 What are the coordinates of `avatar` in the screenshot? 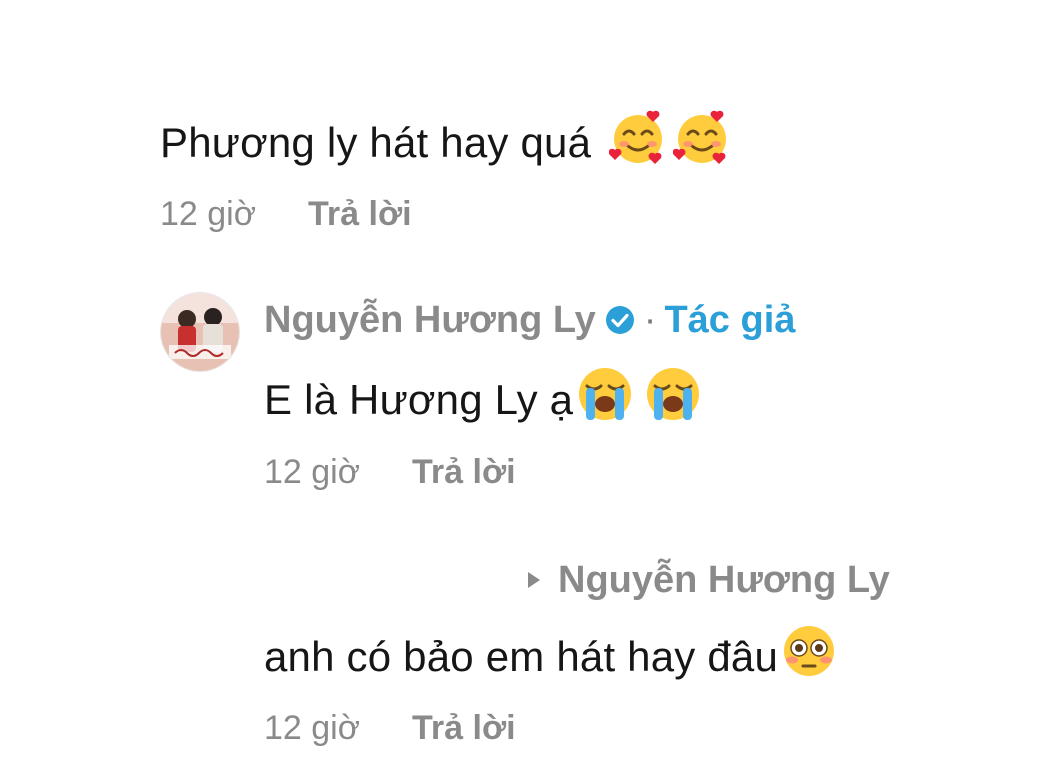 It's located at (200, 332).